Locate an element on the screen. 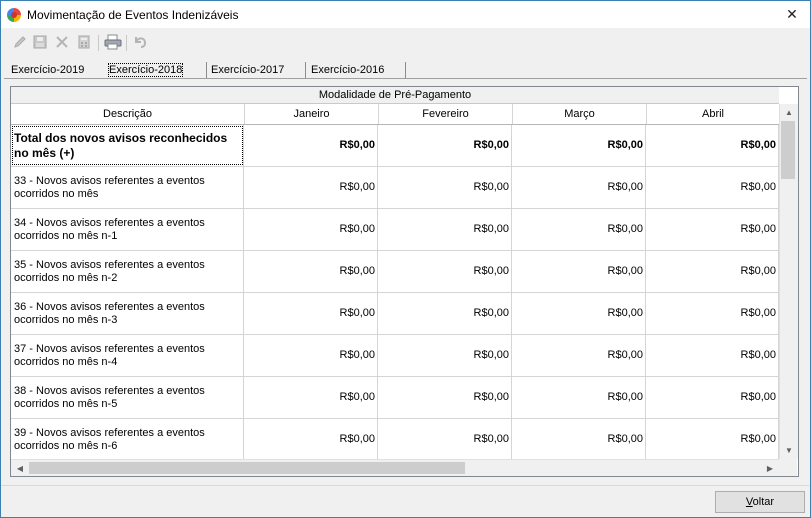 The width and height of the screenshot is (811, 518). band-header: Modalidade de Pré-Pagamento is located at coordinates (395, 95).